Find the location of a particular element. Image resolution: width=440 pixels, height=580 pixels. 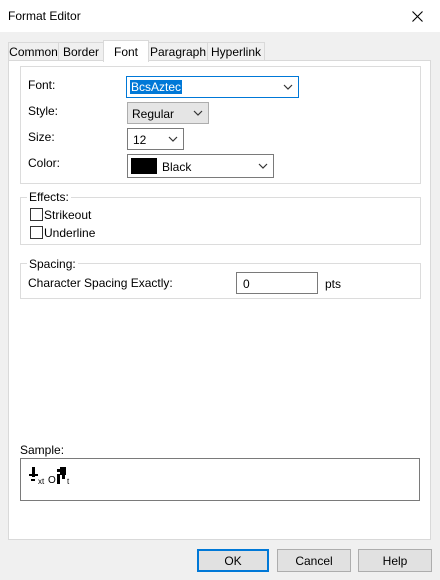

tab-paragraph: Paragraph is located at coordinates (178, 51).